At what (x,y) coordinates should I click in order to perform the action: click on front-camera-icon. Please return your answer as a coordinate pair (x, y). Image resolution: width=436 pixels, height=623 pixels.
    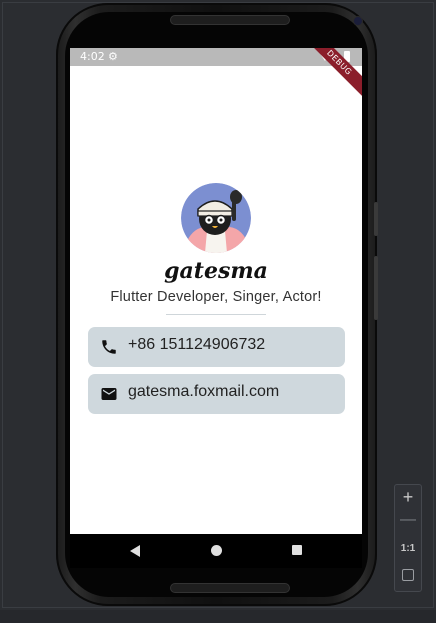
    Looking at the image, I should click on (358, 21).